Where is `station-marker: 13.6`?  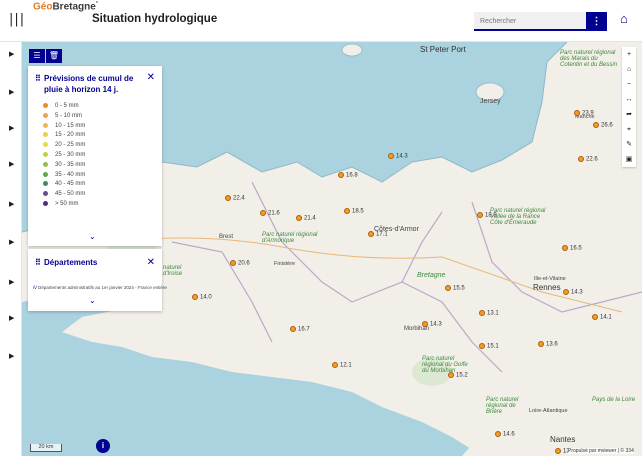
station-marker: 13.6 is located at coordinates (548, 344).